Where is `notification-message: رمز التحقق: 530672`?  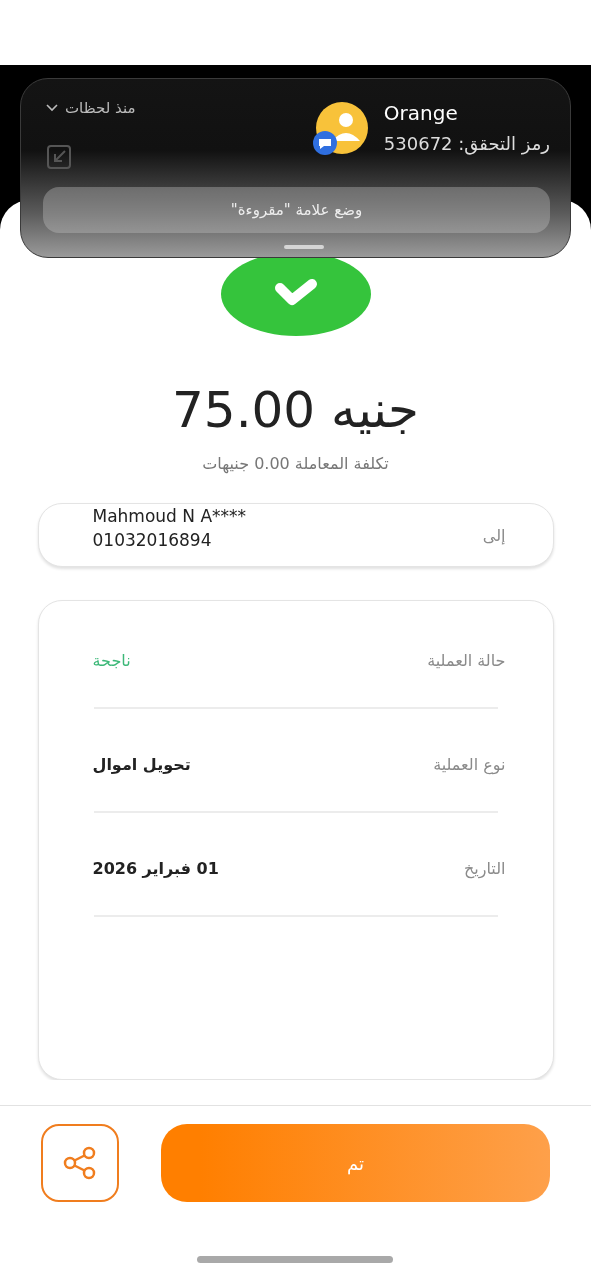
notification-message: رمز التحقق: 530672 is located at coordinates (466, 143).